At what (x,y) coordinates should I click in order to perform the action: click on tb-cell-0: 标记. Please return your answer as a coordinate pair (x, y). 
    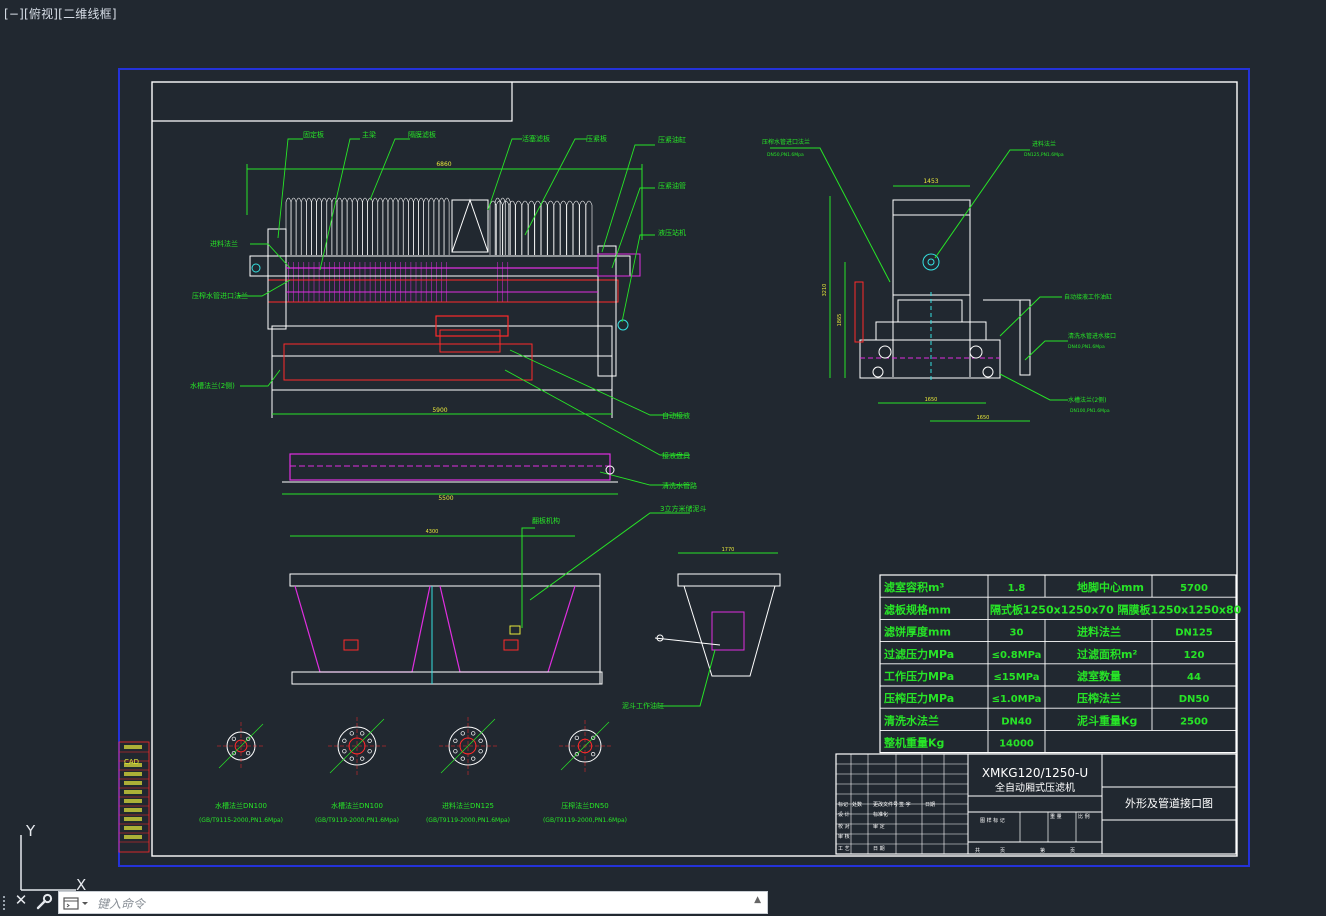
    Looking at the image, I should click on (843, 804).